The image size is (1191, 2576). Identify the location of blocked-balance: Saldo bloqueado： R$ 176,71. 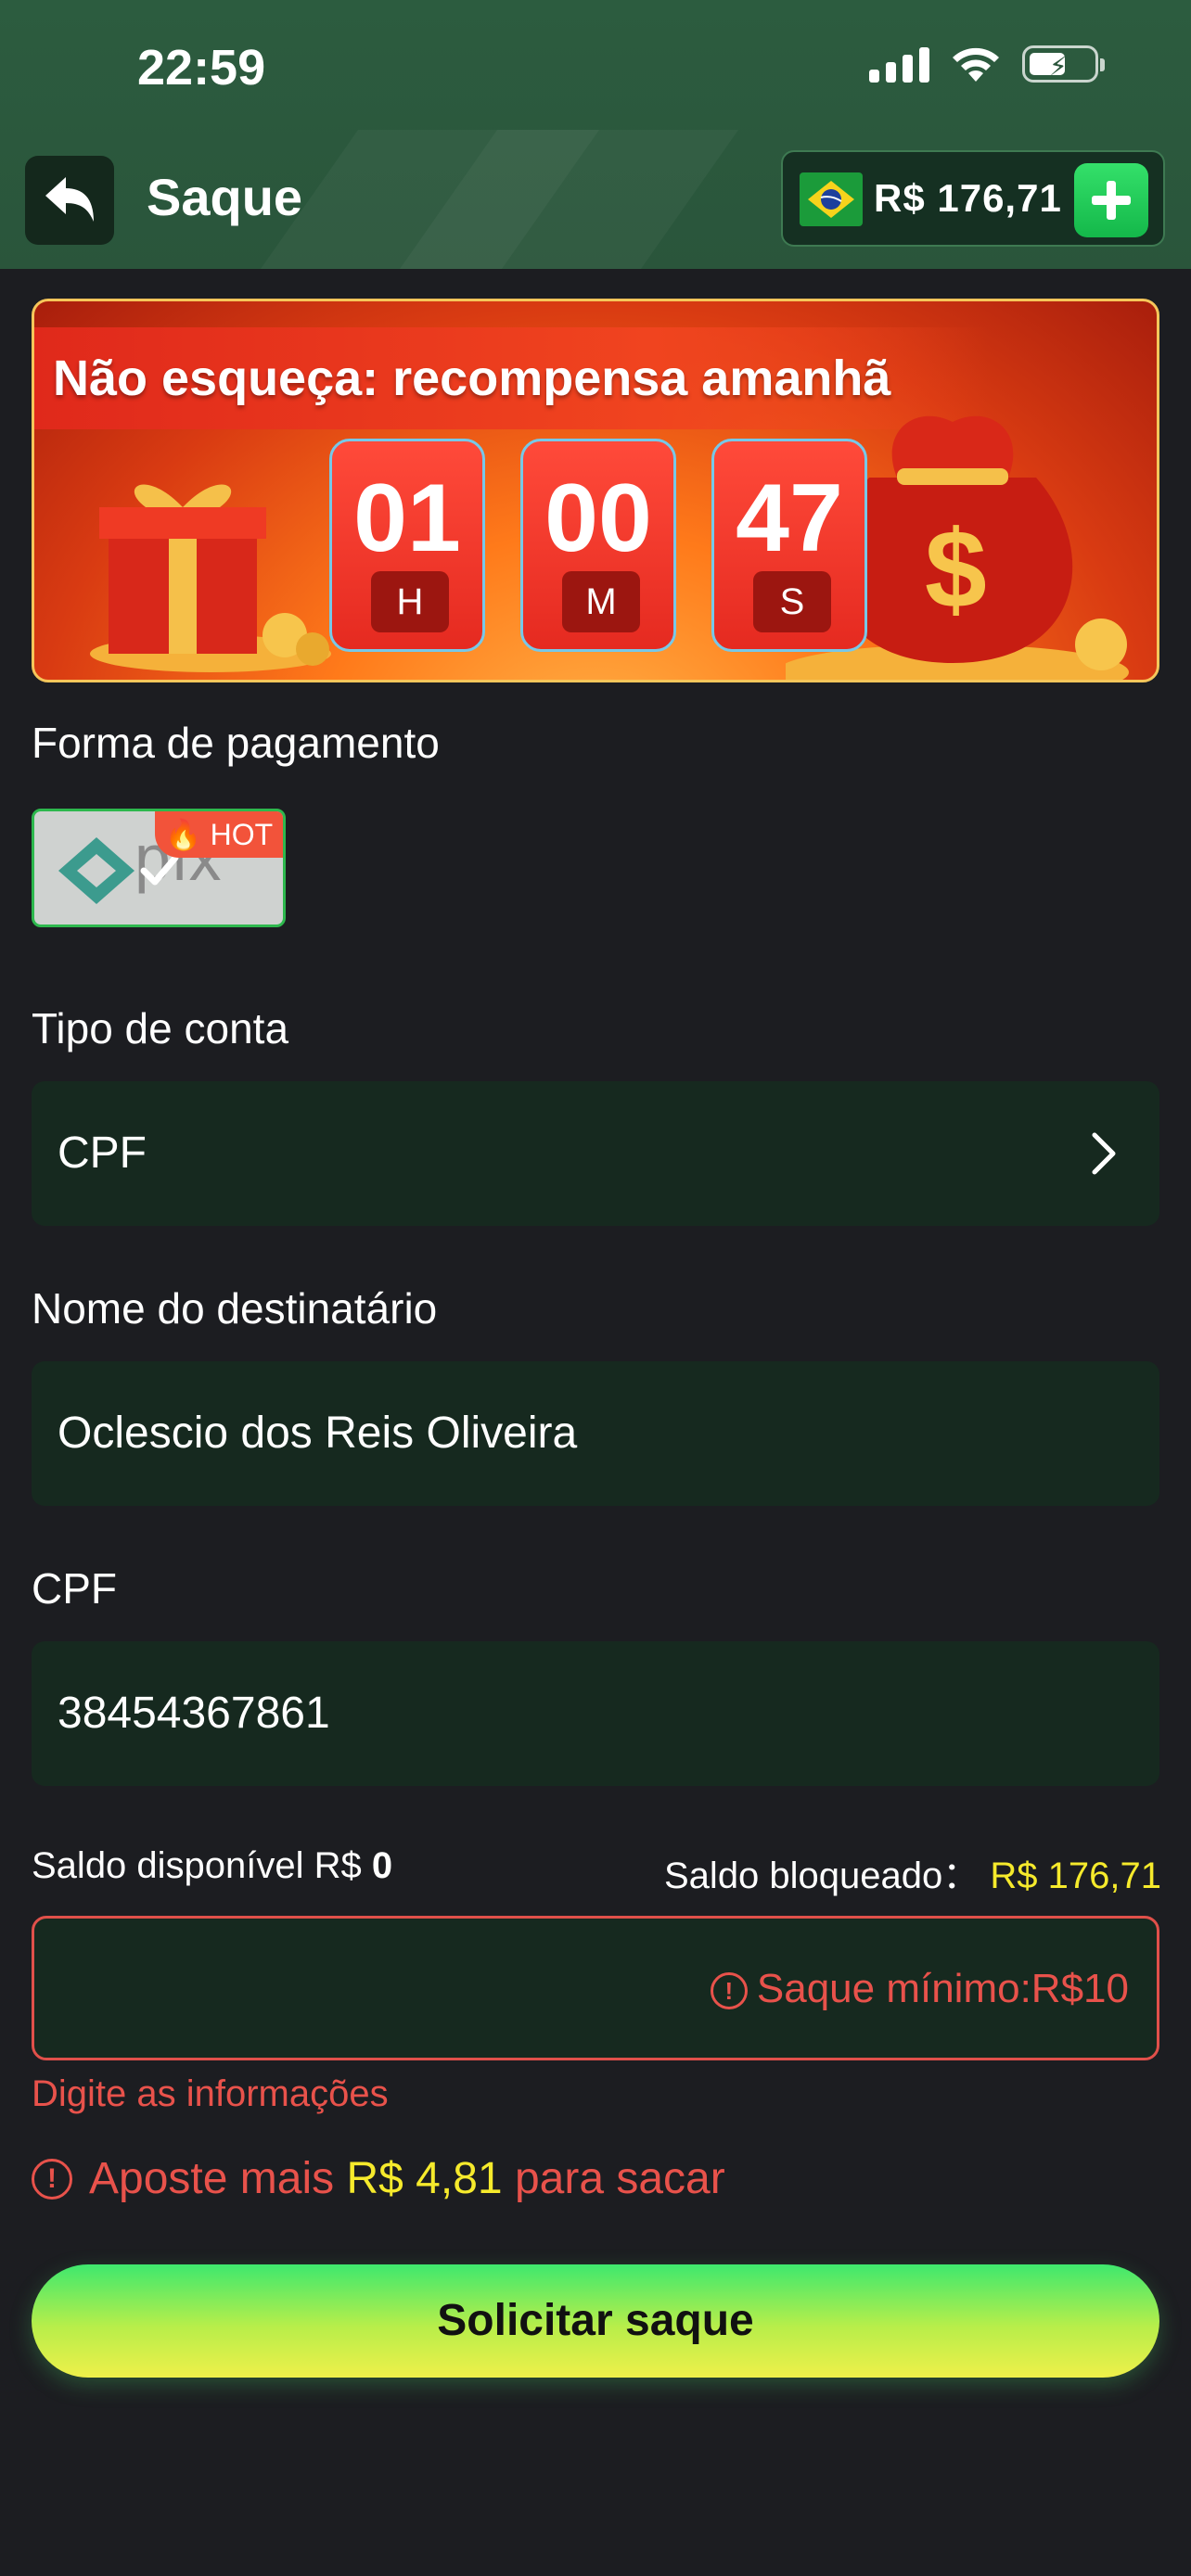
(912, 1872).